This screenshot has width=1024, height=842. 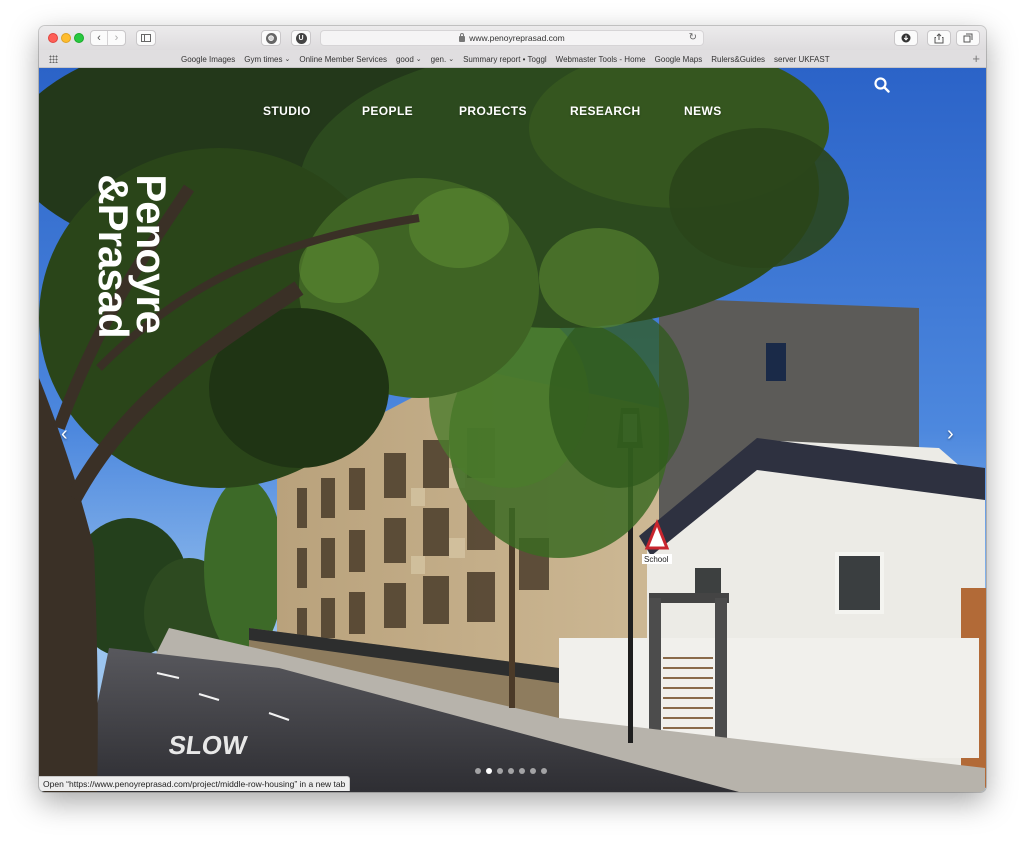 I want to click on site-logo: Penoyre &Prasad, so click(x=132, y=256).